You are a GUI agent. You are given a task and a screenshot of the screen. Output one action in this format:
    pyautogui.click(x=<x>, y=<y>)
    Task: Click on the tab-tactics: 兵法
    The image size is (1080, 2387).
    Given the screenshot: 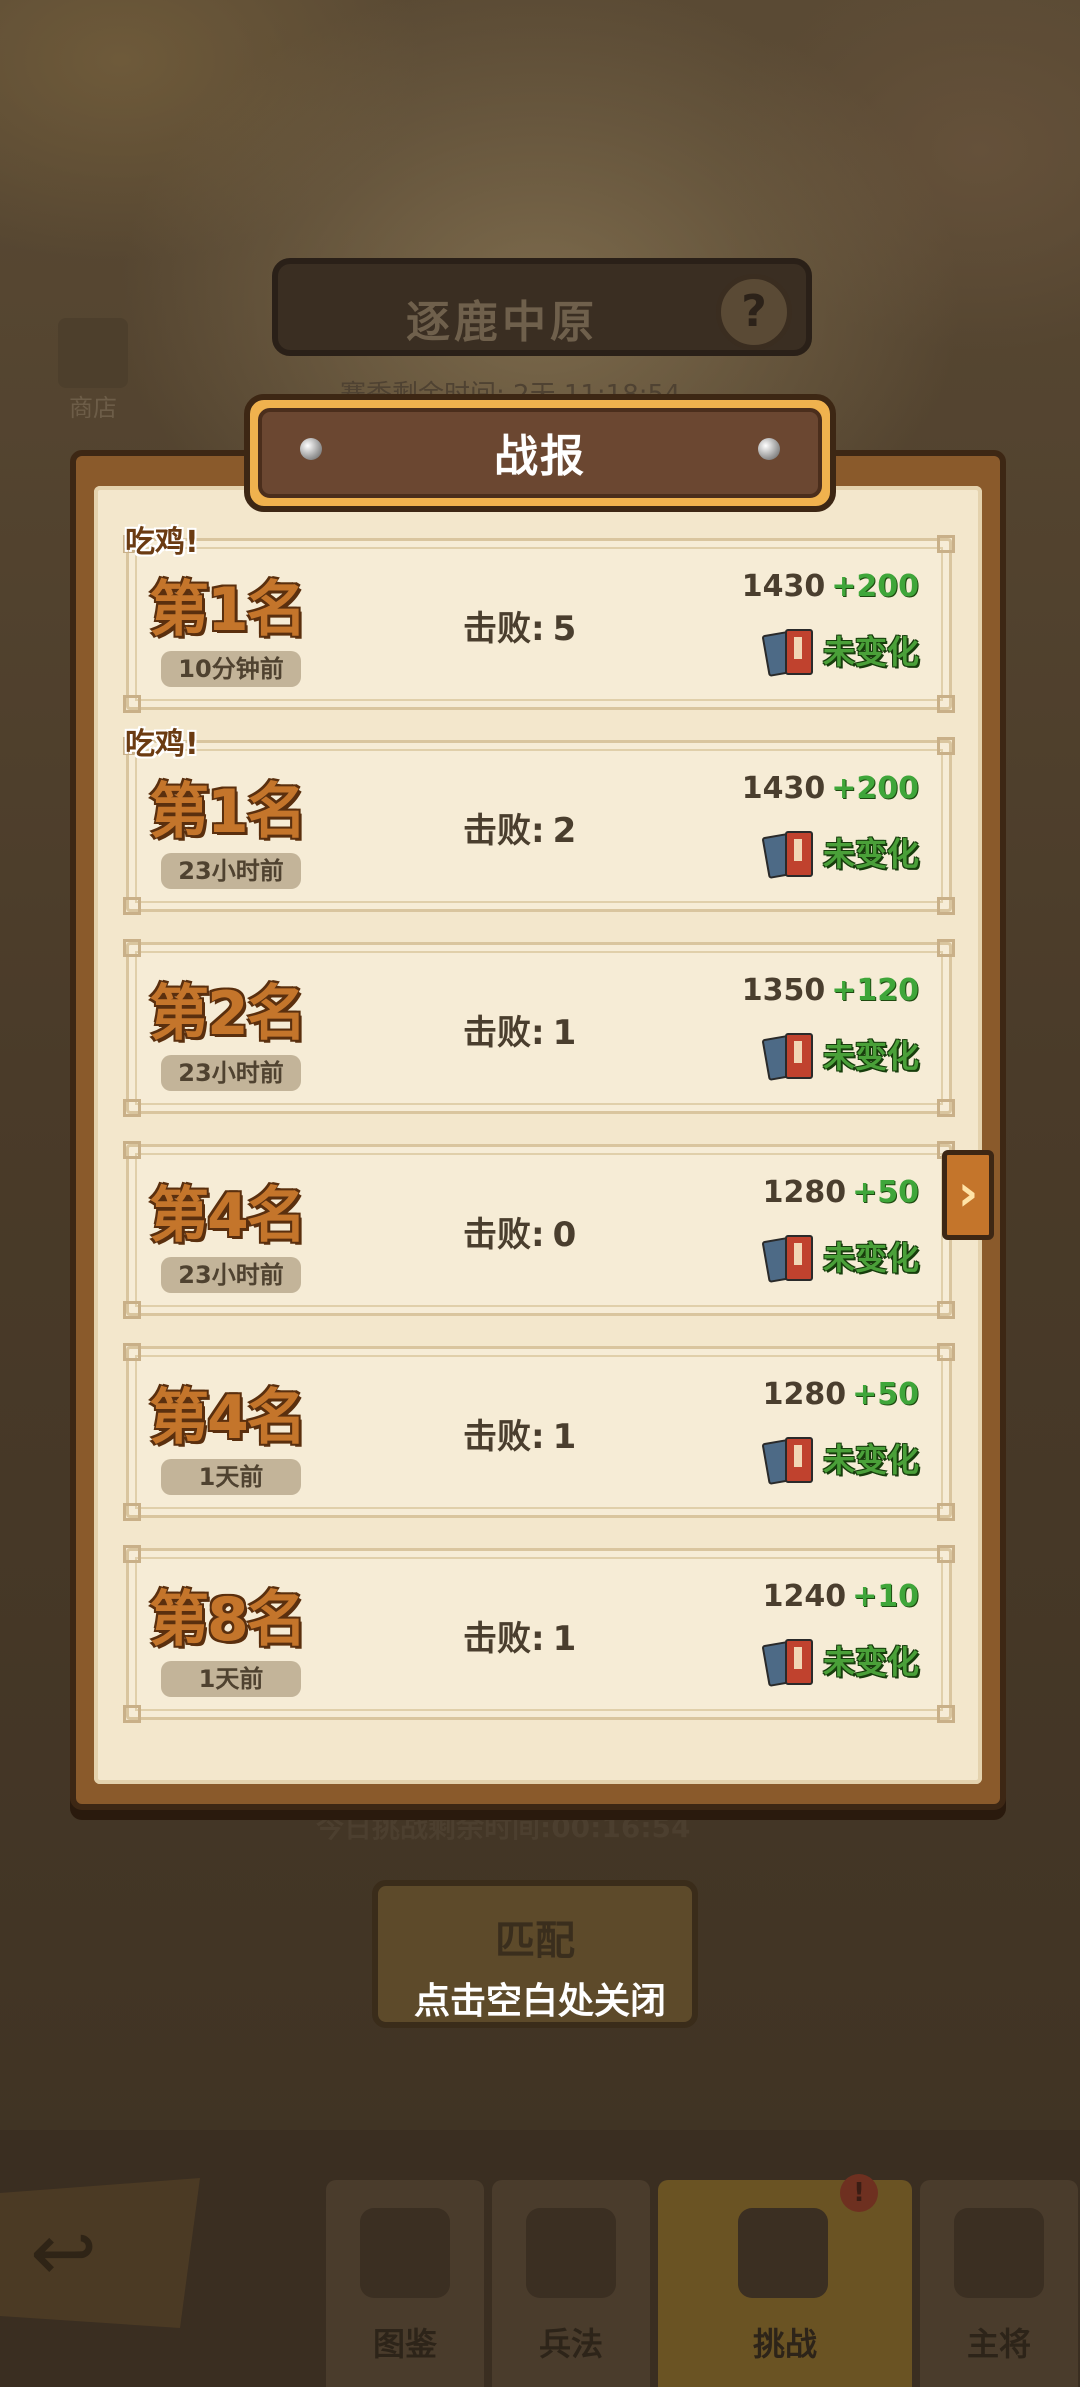 What is the action you would take?
    pyautogui.click(x=571, y=2283)
    